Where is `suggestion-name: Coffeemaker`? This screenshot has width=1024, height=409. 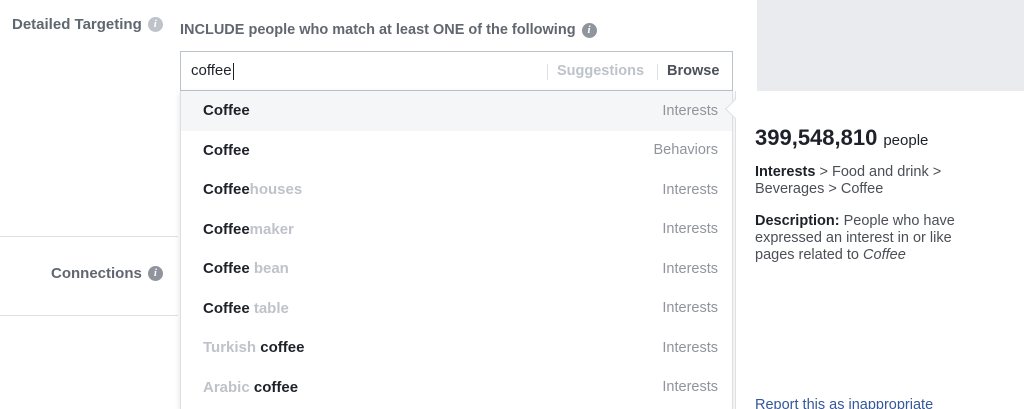
suggestion-name: Coffeemaker is located at coordinates (248, 229).